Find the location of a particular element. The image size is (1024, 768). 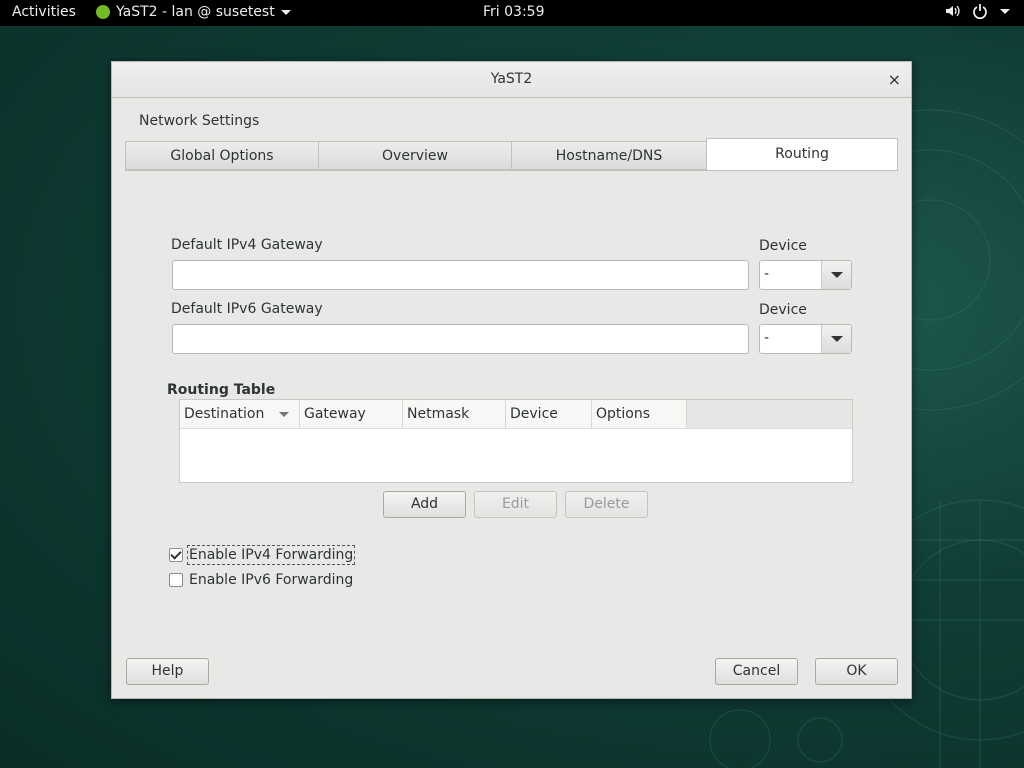

clock: Fri 03:59 is located at coordinates (513, 12).